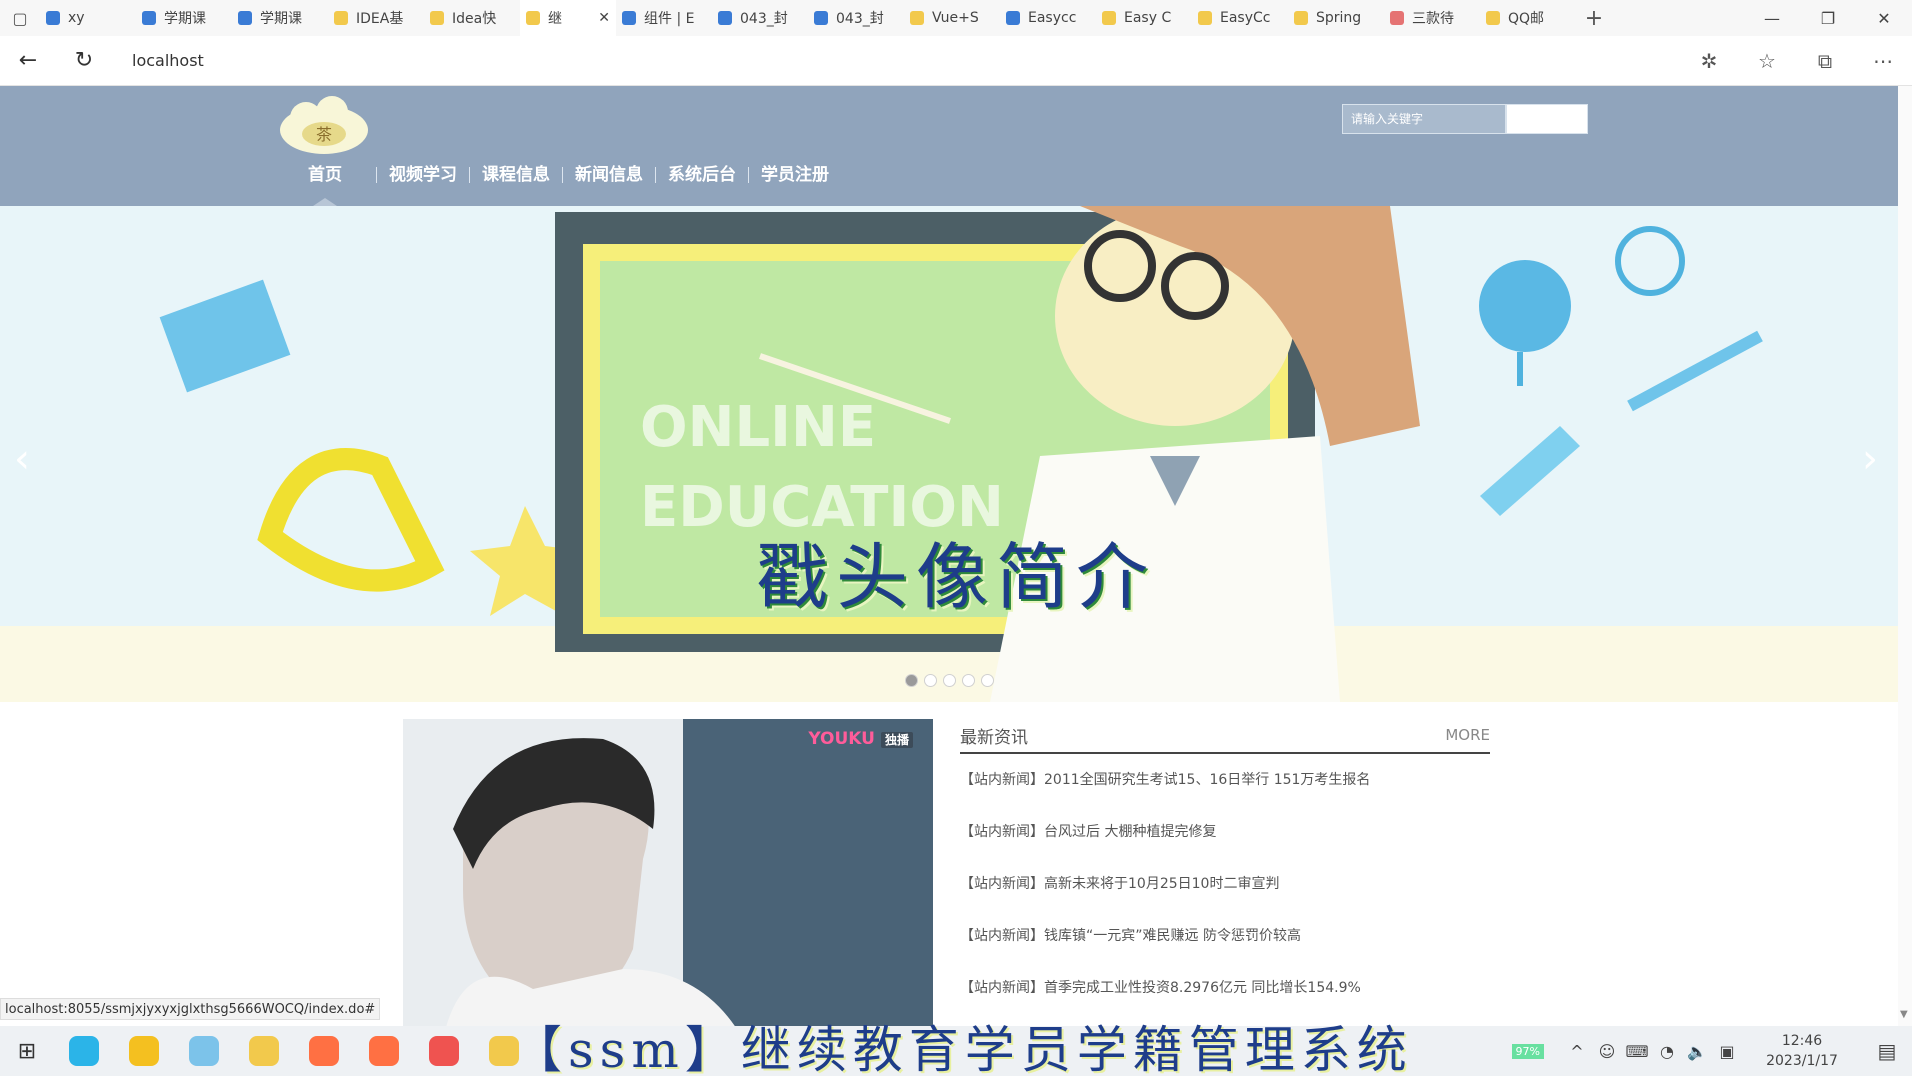 This screenshot has width=1912, height=1082. Describe the element at coordinates (1607, 1051) in the screenshot. I see `qq-tray-icon: ☺` at that location.